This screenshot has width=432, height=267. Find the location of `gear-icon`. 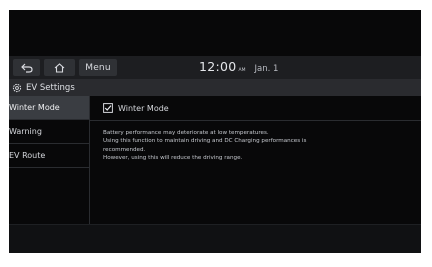

gear-icon is located at coordinates (17, 88).